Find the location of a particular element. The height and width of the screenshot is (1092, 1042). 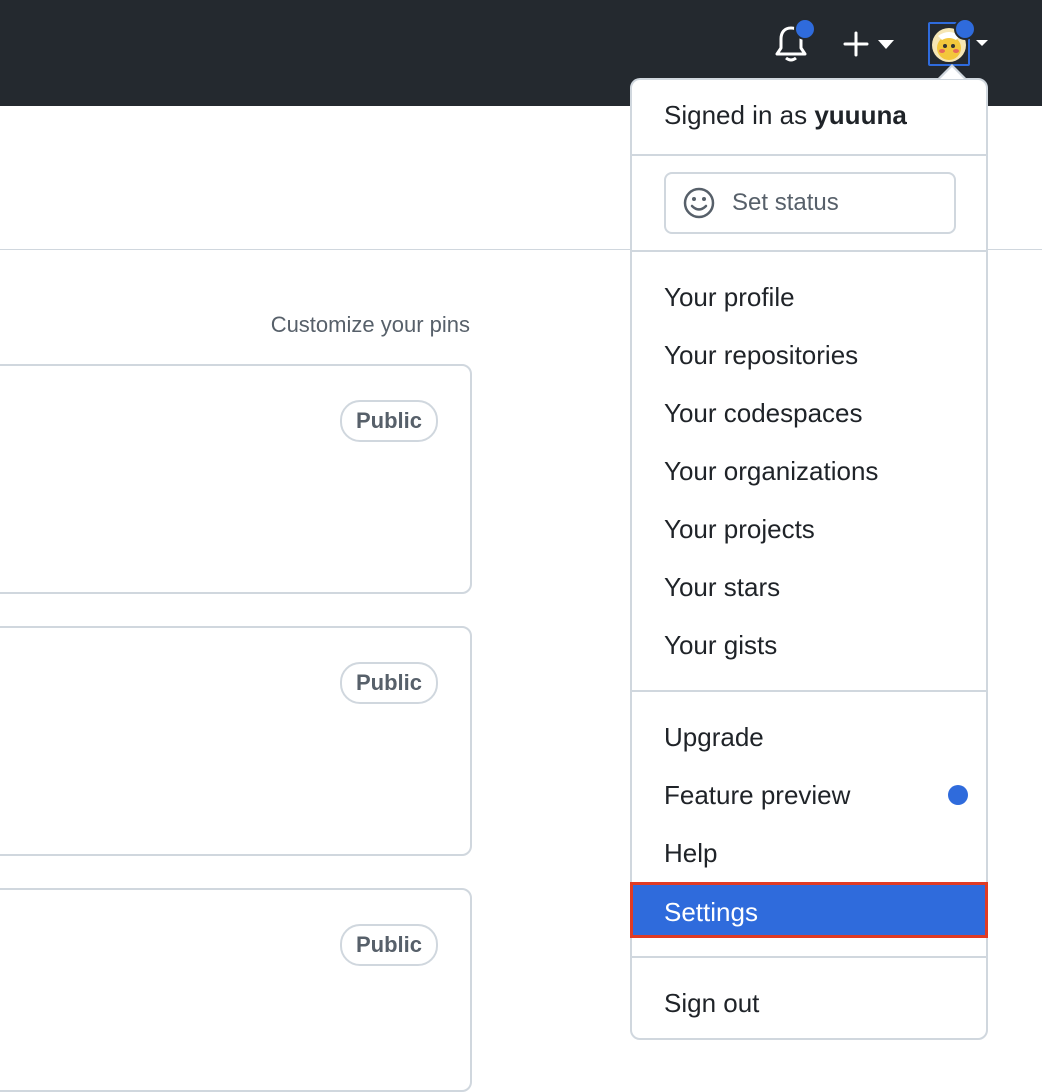

menu-item-sign-out: Sign out is located at coordinates (711, 1003).